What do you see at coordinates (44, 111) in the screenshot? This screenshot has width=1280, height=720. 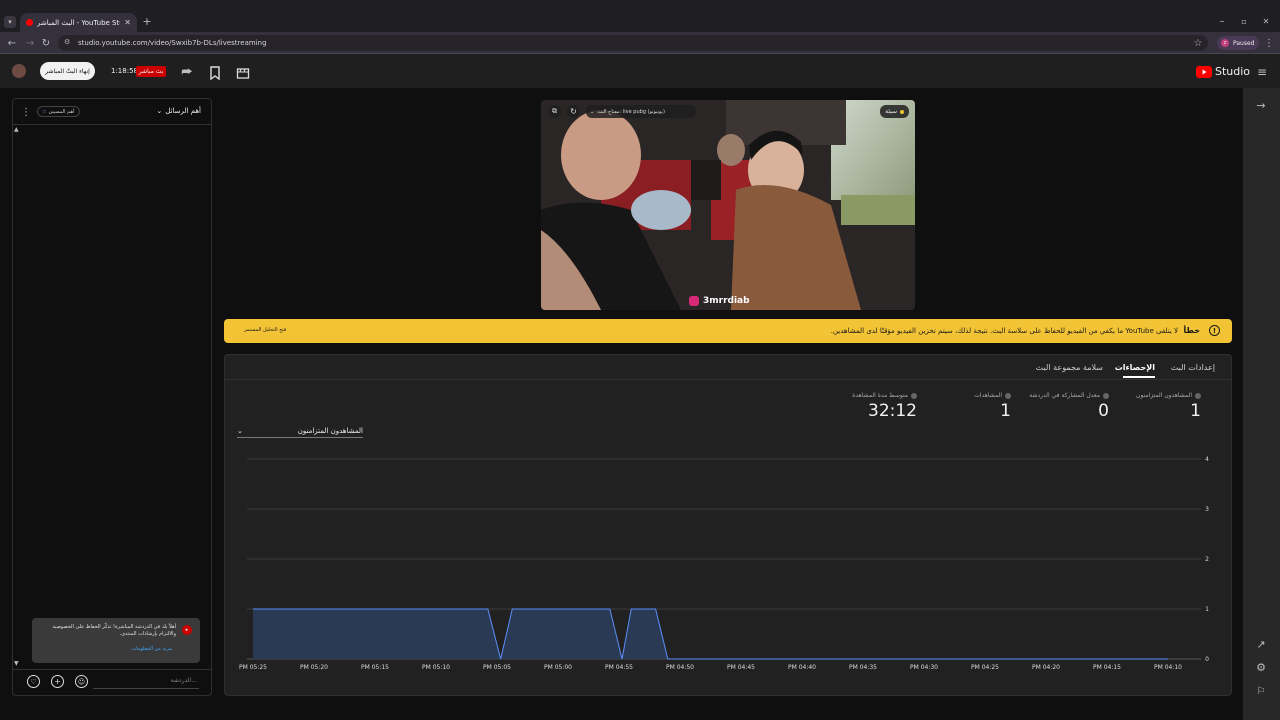 I see `member-icon: ☆` at bounding box center [44, 111].